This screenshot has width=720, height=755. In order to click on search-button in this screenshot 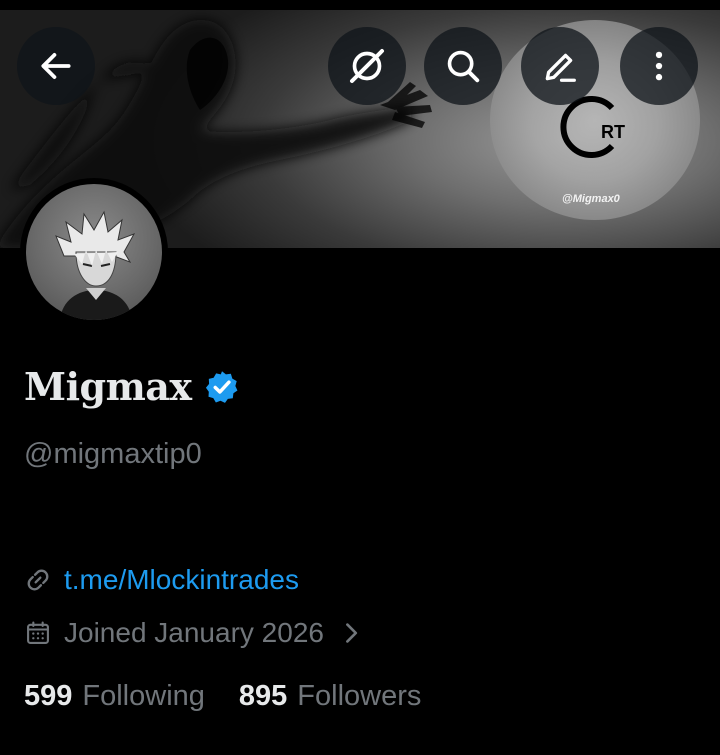, I will do `click(463, 66)`.